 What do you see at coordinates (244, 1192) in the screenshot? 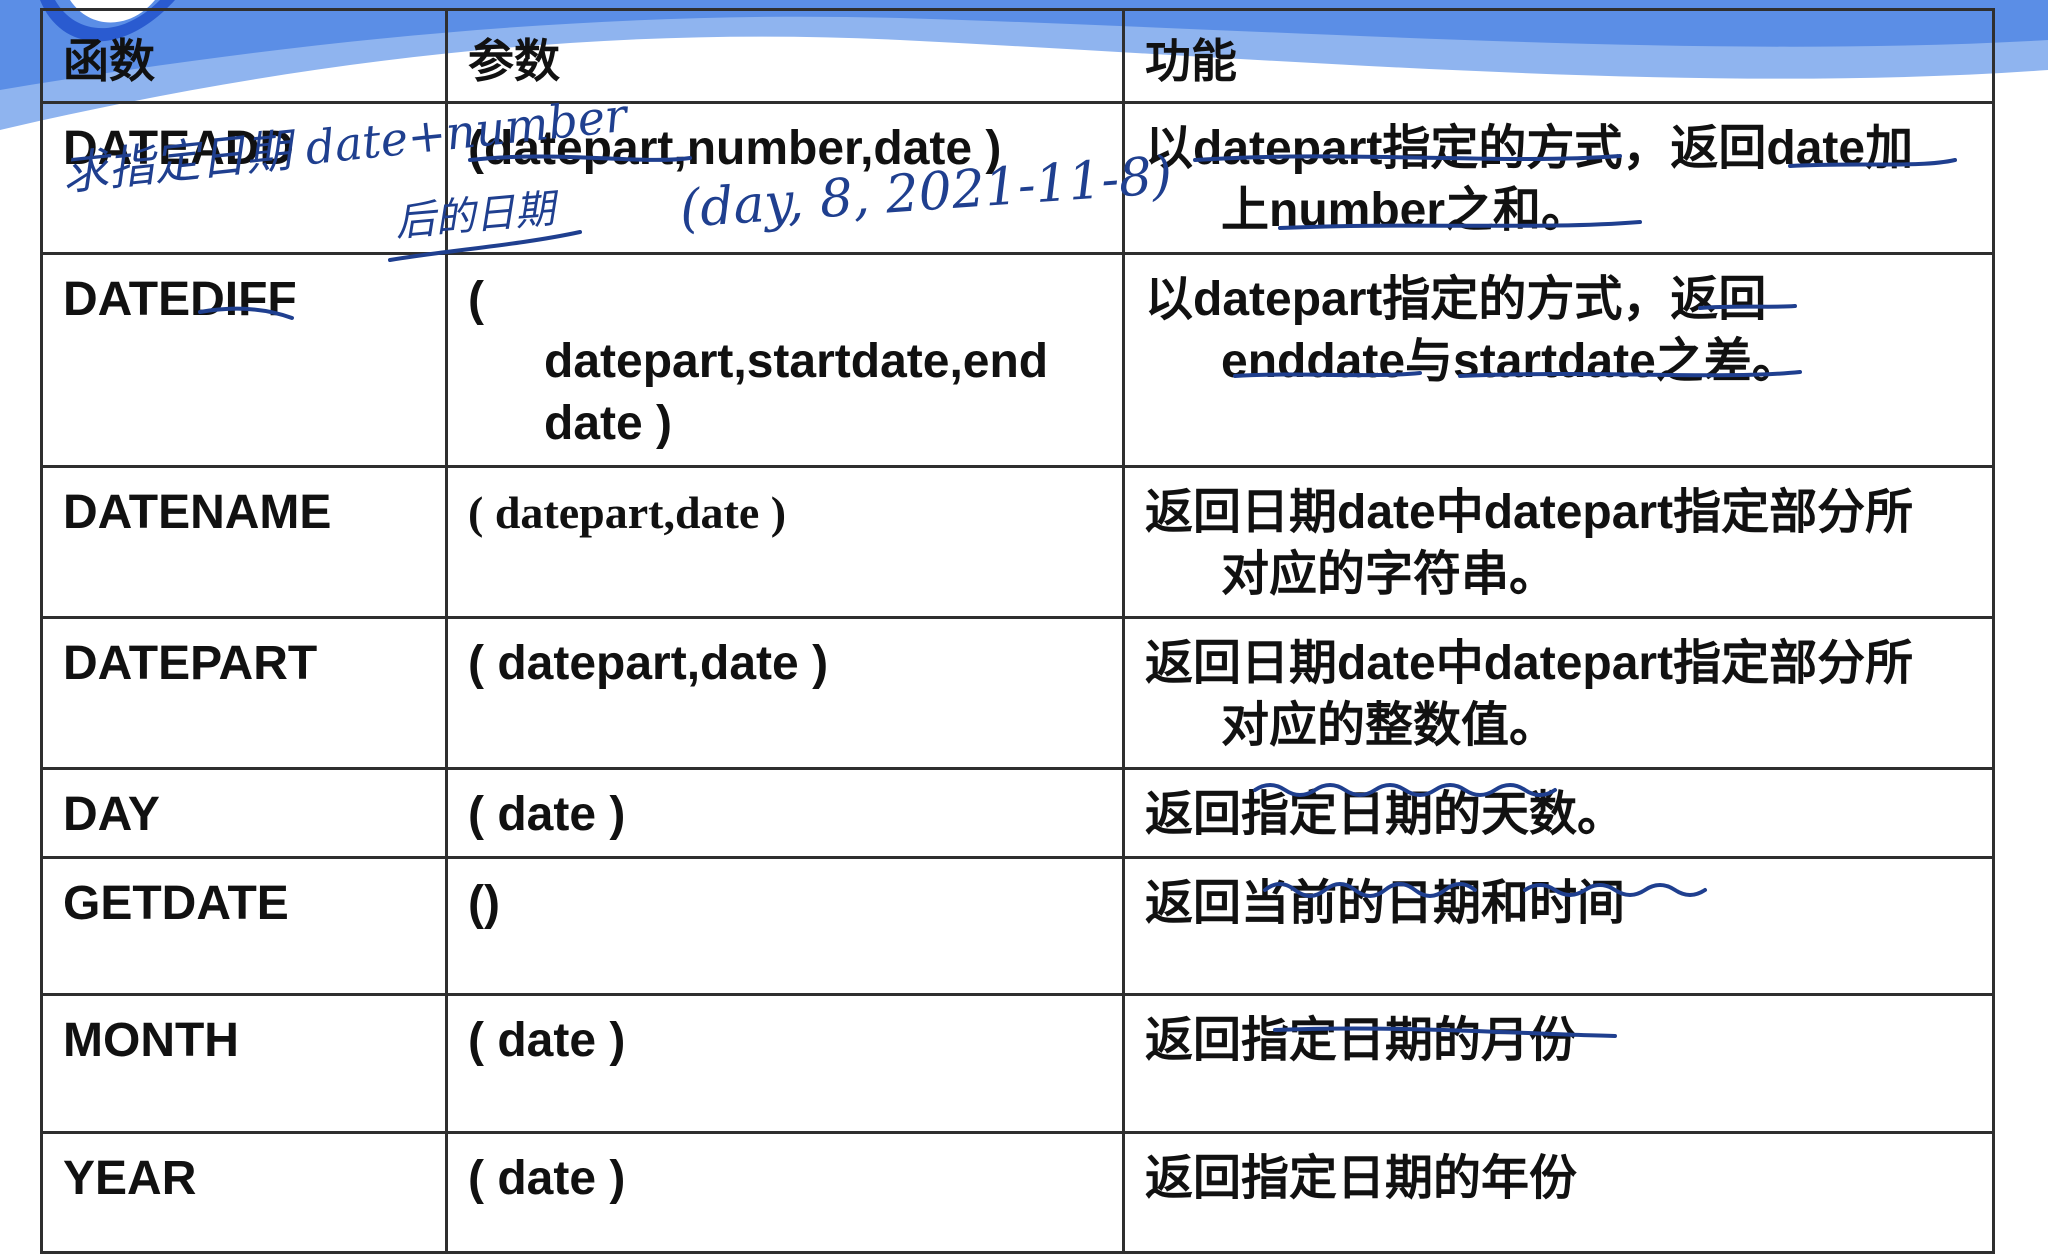
I see `function-name: YEAR` at bounding box center [244, 1192].